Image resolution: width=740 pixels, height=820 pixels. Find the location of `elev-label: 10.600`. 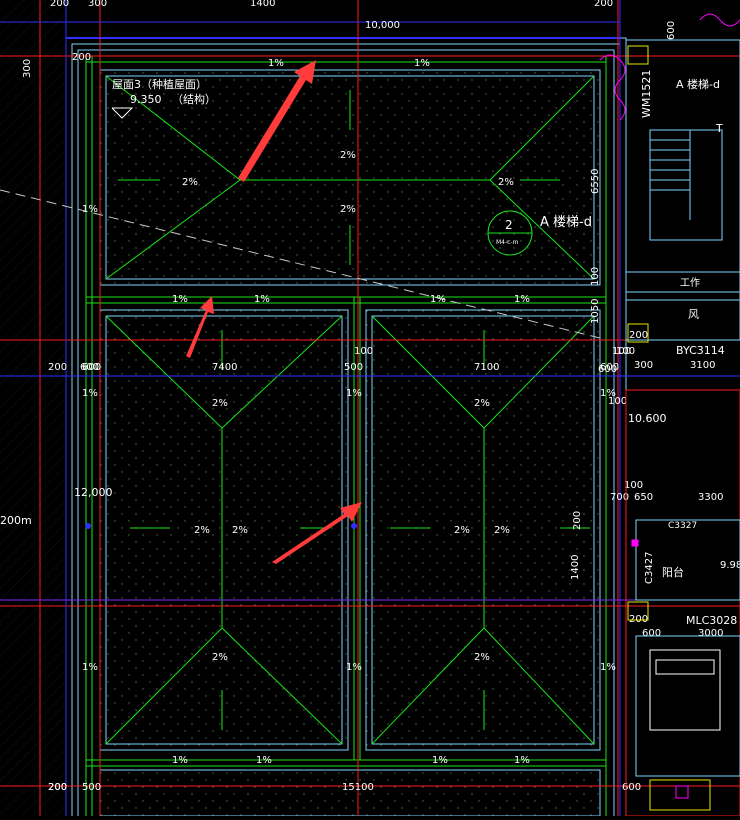

elev-label: 10.600 is located at coordinates (647, 418).